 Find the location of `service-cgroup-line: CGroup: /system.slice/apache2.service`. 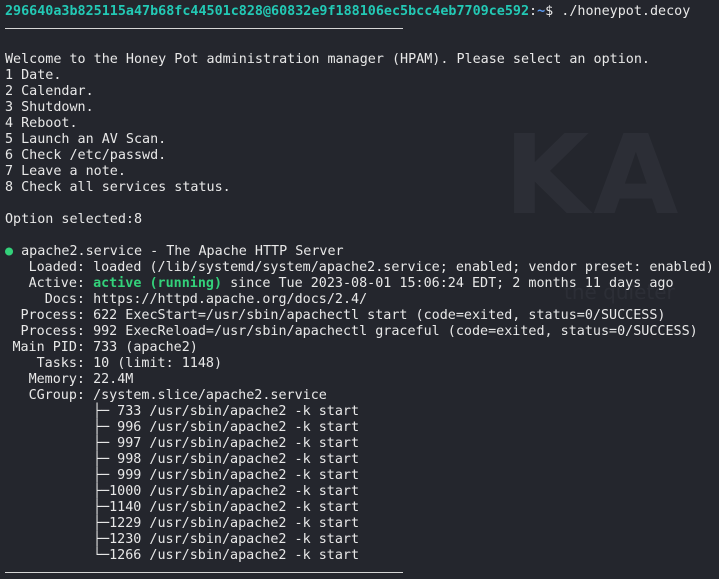

service-cgroup-line: CGroup: /system.slice/apache2.service is located at coordinates (166, 396).